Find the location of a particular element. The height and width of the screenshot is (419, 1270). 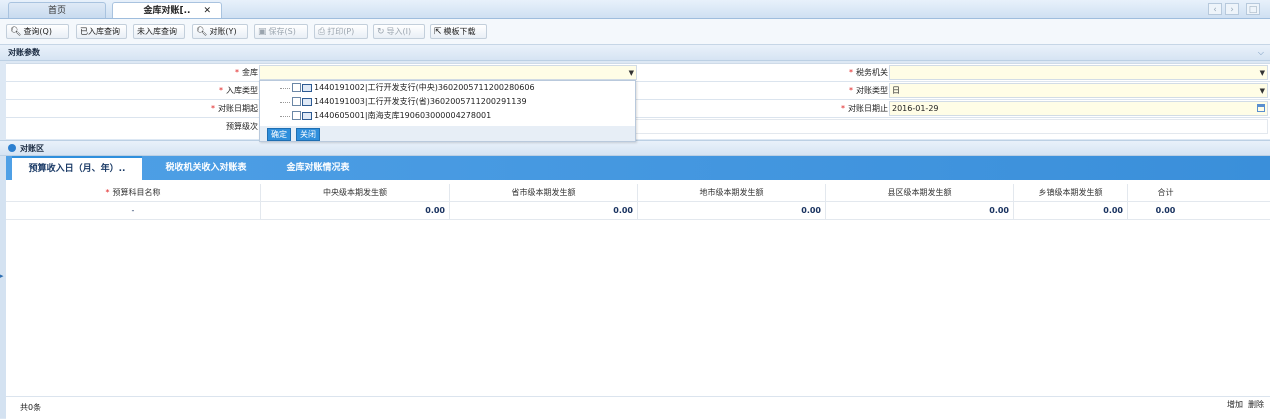

tab-home: 首页 is located at coordinates (57, 10).